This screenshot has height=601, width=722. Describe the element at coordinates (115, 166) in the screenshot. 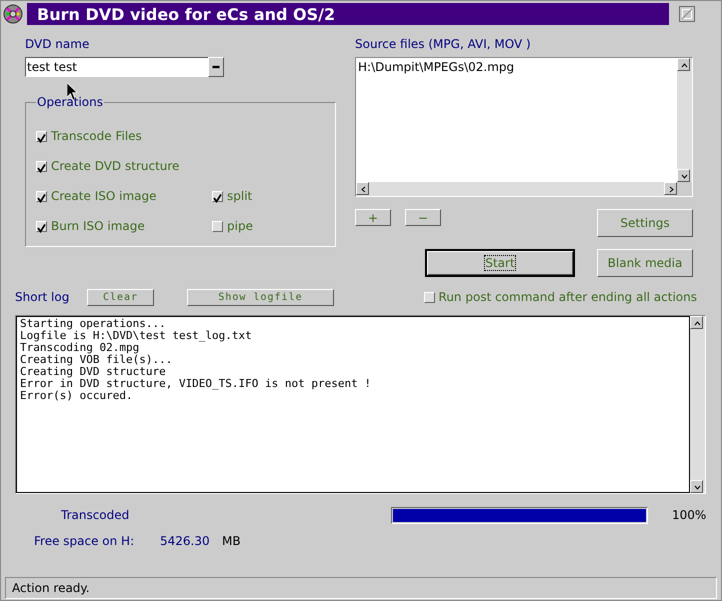

I see `checkbox-label: Create DVD structure` at that location.